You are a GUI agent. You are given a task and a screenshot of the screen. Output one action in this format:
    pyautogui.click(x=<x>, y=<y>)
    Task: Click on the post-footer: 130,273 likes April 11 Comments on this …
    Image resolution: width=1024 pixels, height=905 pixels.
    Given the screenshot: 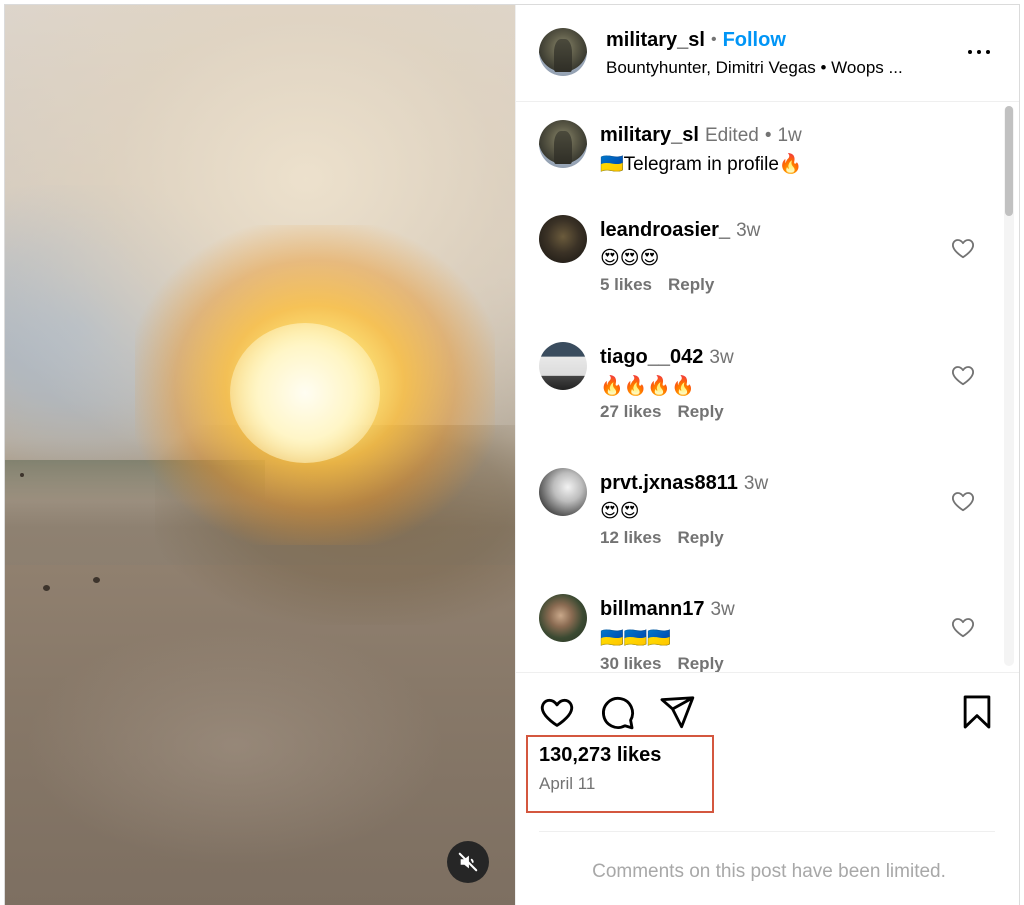 What is the action you would take?
    pyautogui.click(x=767, y=788)
    